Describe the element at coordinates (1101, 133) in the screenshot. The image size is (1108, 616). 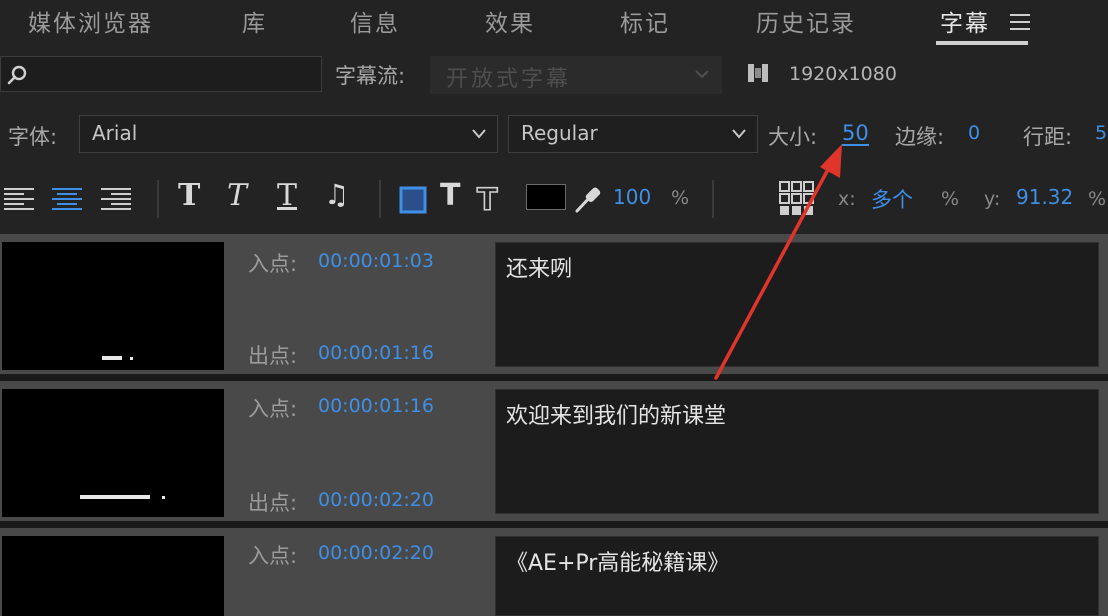
I see `line-spacing-value: 5` at that location.